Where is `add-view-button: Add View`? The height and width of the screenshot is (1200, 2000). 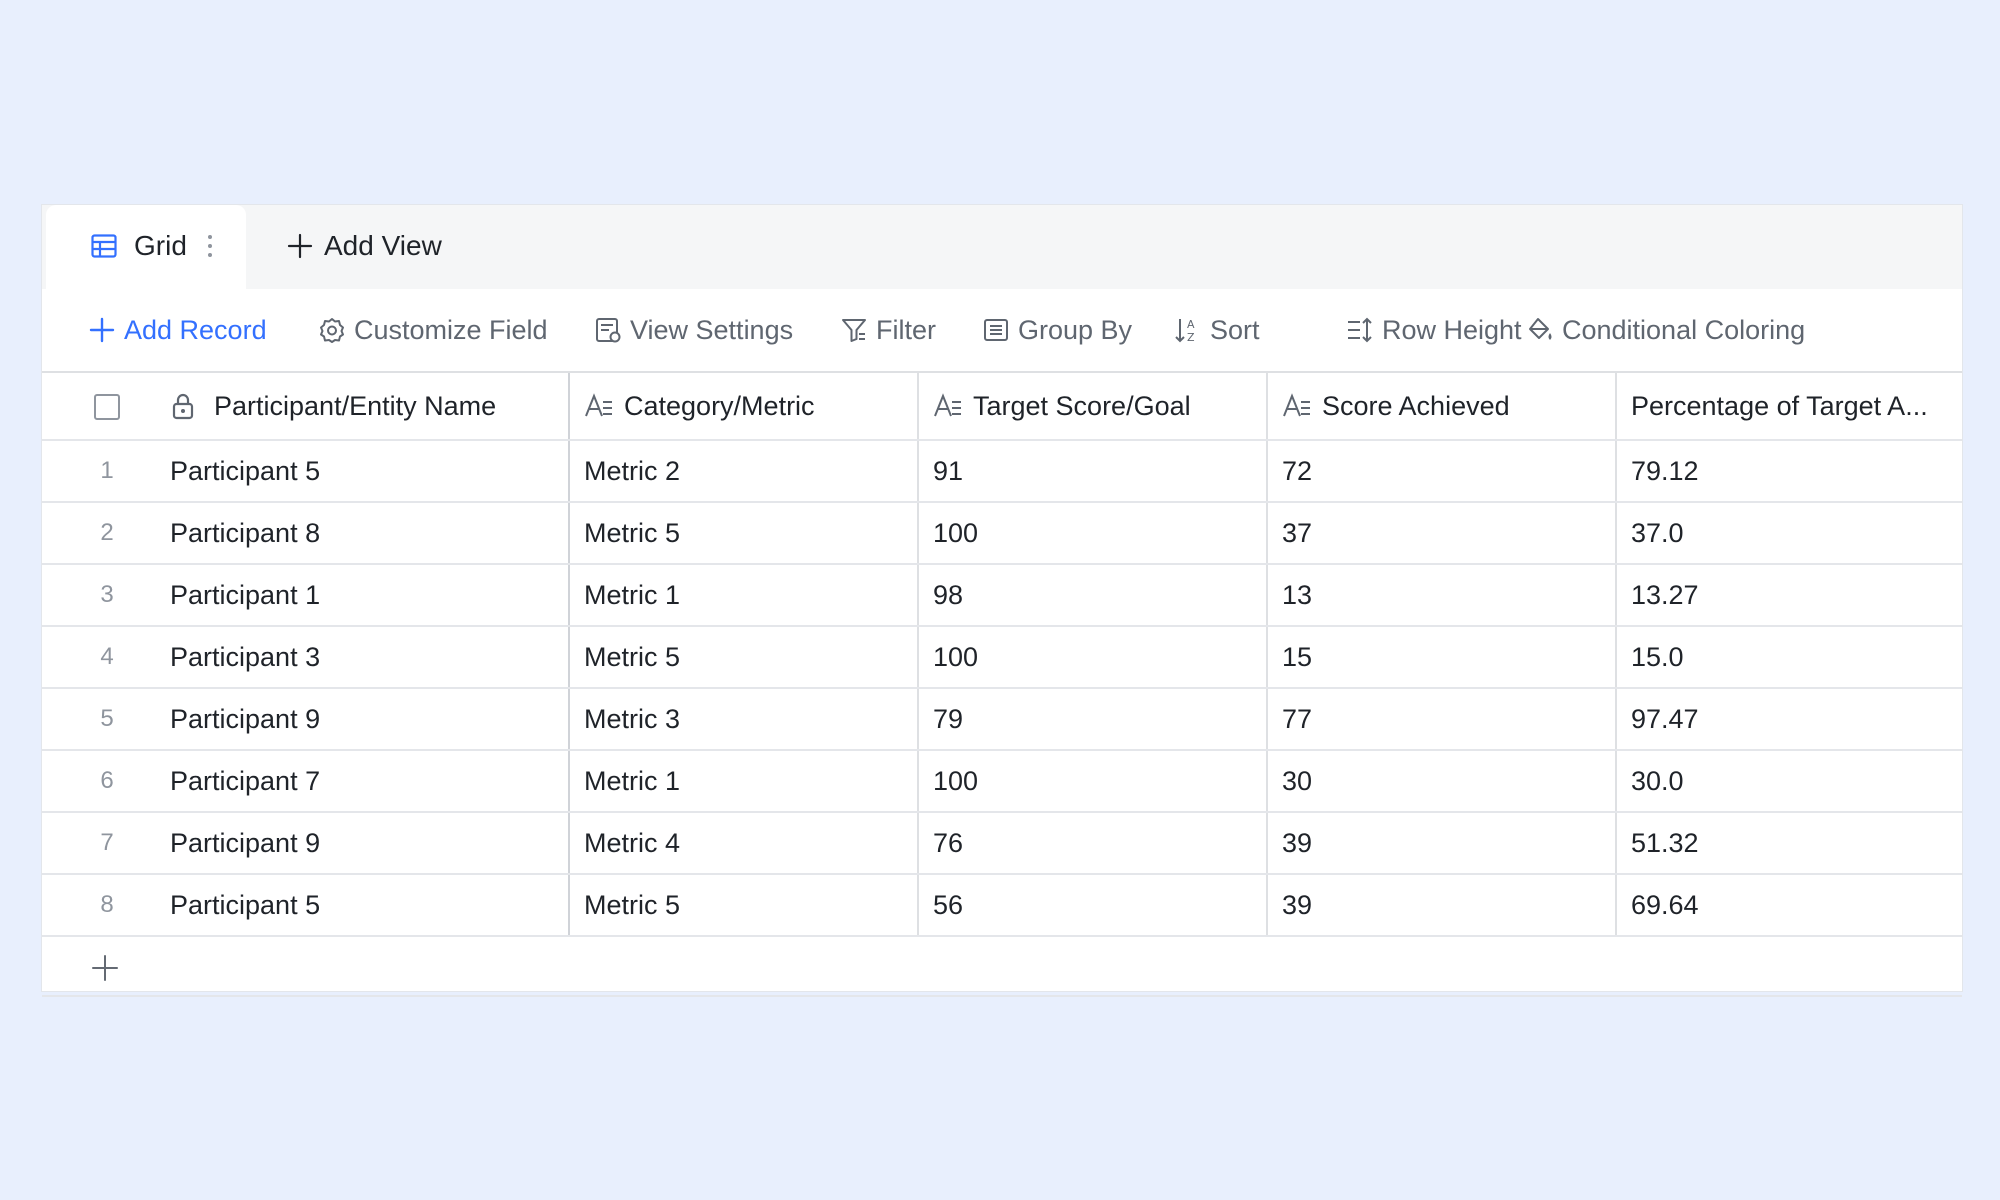
add-view-button: Add View is located at coordinates (364, 246).